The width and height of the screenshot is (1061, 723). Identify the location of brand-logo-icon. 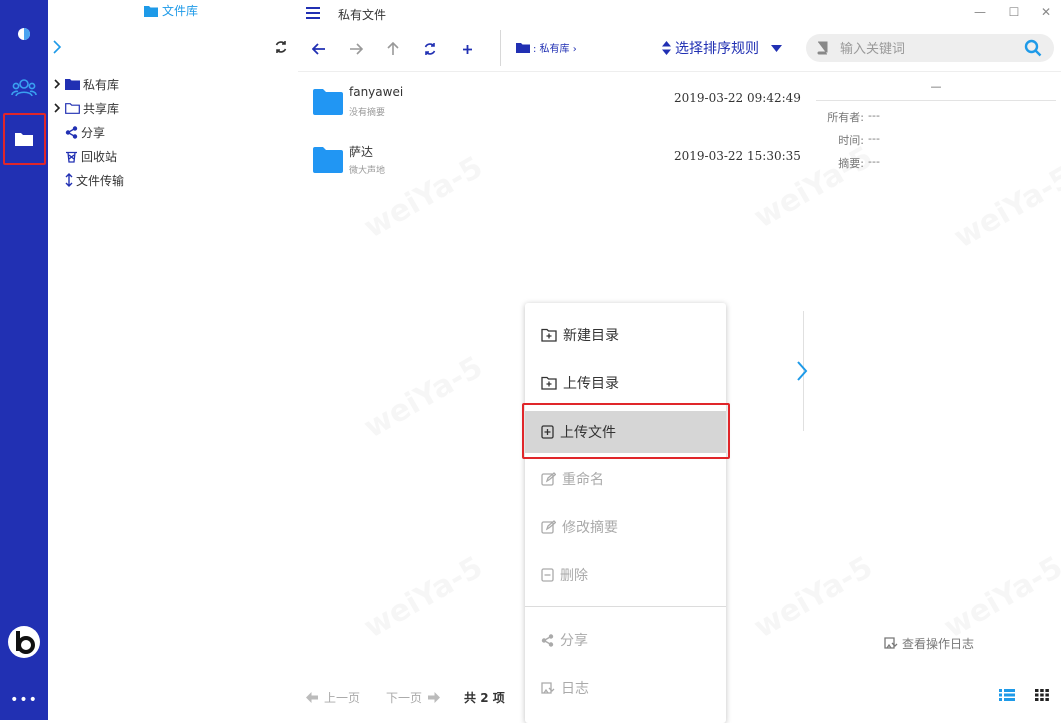
(24, 642).